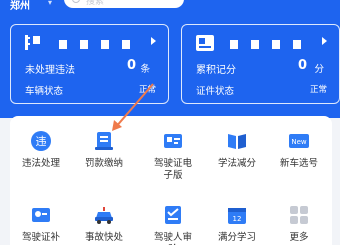 The height and width of the screenshot is (245, 340). Describe the element at coordinates (237, 141) in the screenshot. I see `study-book-icon` at that location.